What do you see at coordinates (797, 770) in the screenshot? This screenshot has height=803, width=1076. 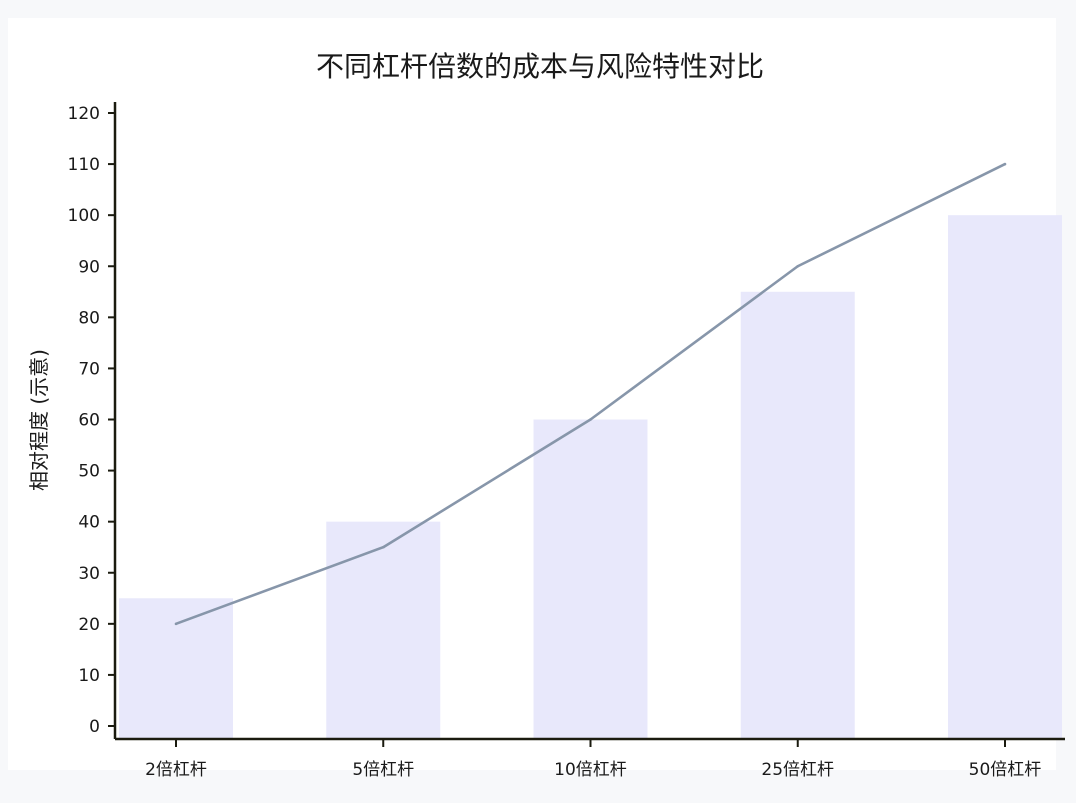 I see `x-tick-label-4: 25倍杠杆` at bounding box center [797, 770].